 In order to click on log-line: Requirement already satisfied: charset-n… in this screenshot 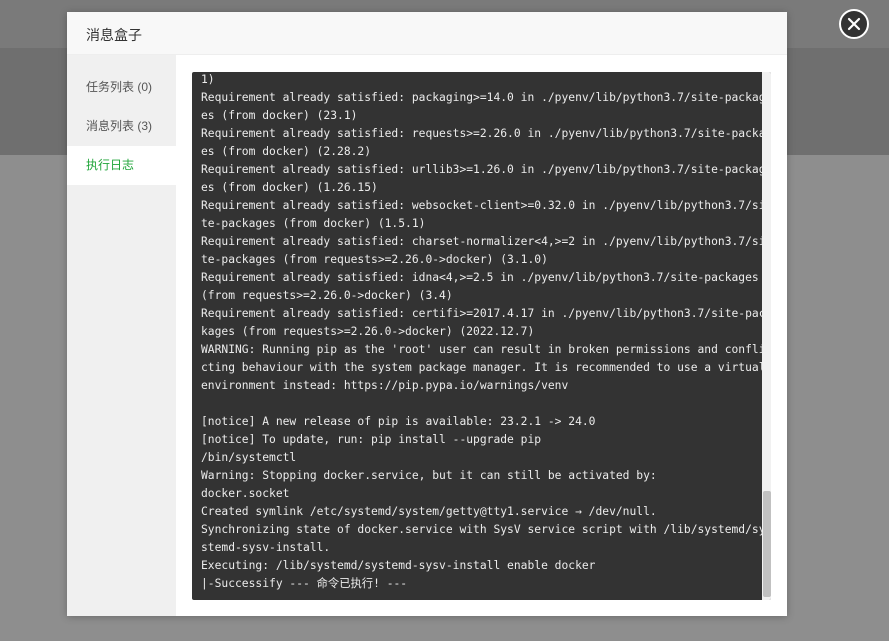, I will do `click(483, 241)`.